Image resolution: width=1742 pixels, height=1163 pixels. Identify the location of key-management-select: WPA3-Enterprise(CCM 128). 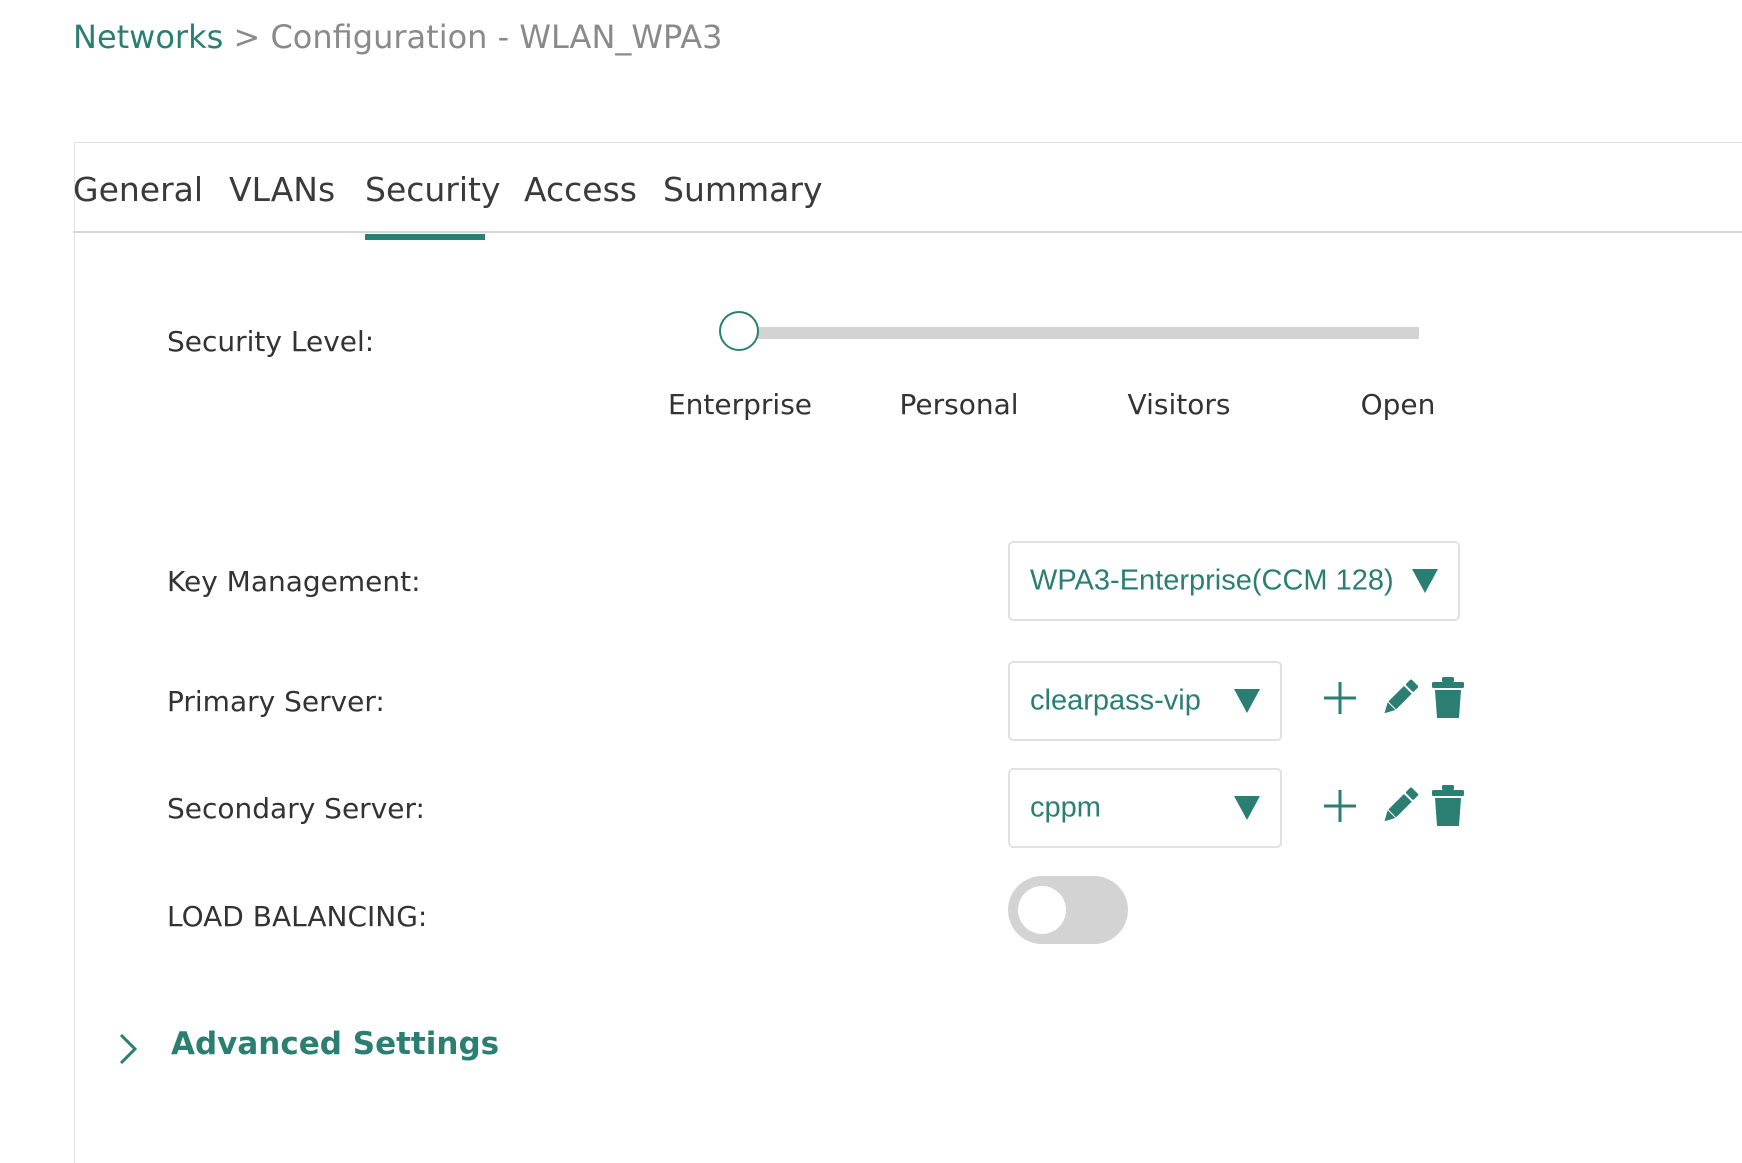
(1234, 581).